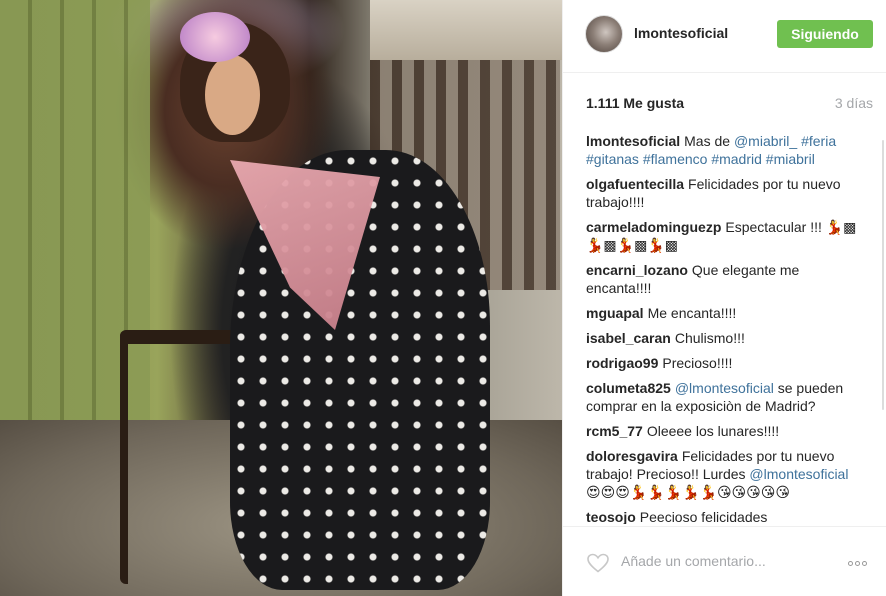 The height and width of the screenshot is (596, 886). I want to click on comment-item: teosojo Peecioso felicidades, so click(726, 516).